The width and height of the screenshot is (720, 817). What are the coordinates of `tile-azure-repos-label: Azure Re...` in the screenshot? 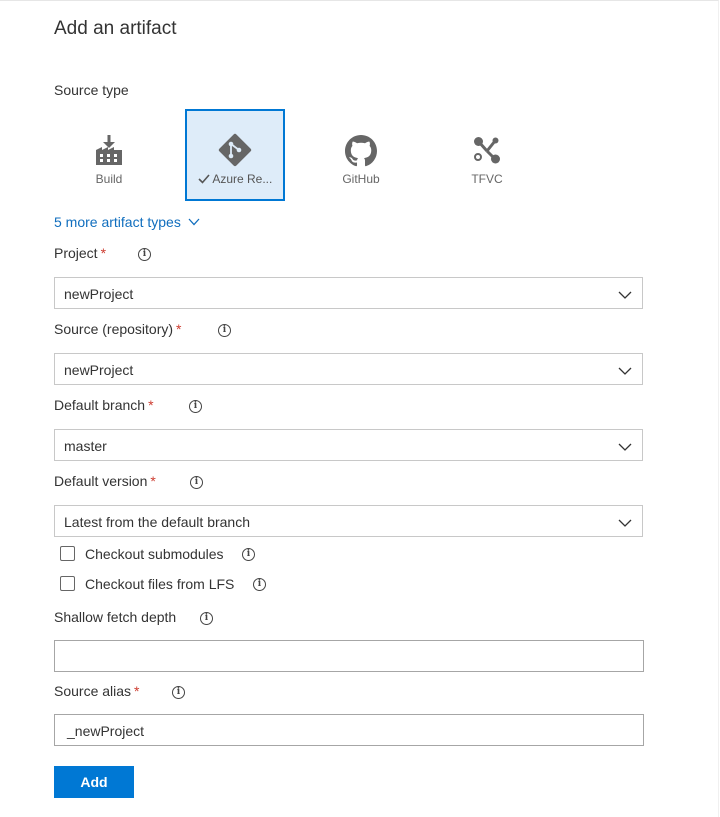 It's located at (235, 179).